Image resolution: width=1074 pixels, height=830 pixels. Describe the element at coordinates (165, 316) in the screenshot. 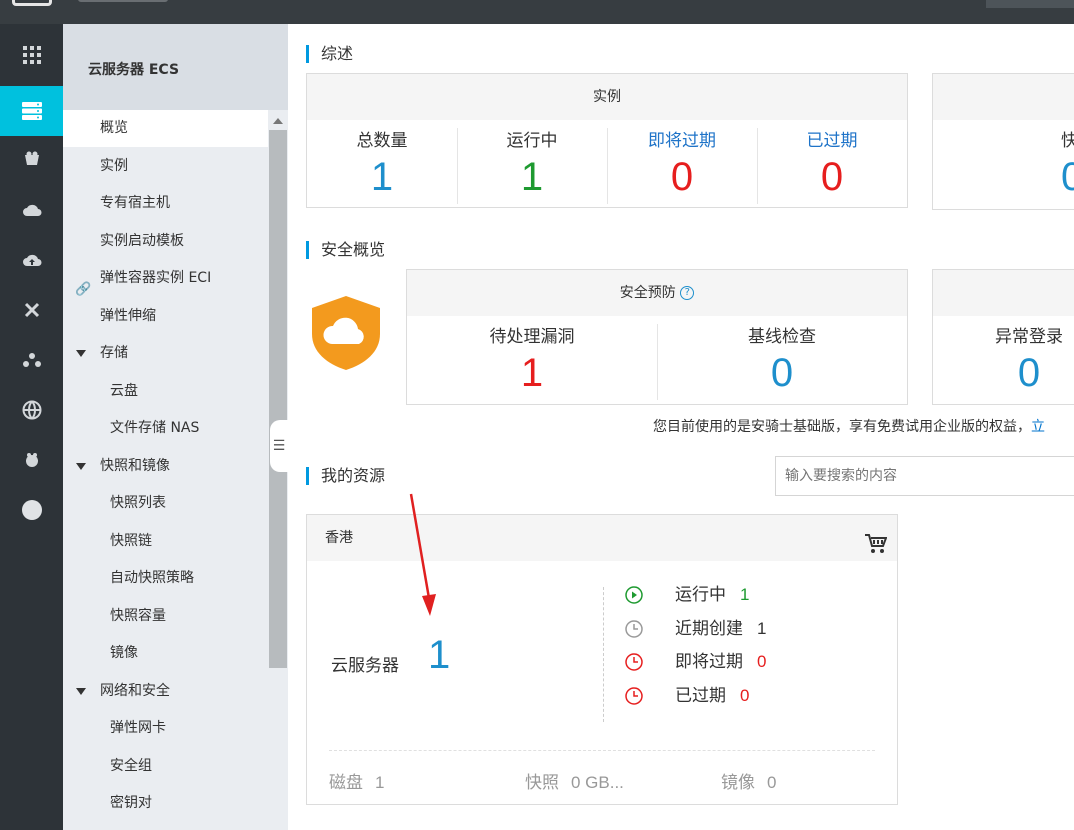

I see `subnav-item-auto-scaling: 弹性伸缩` at that location.